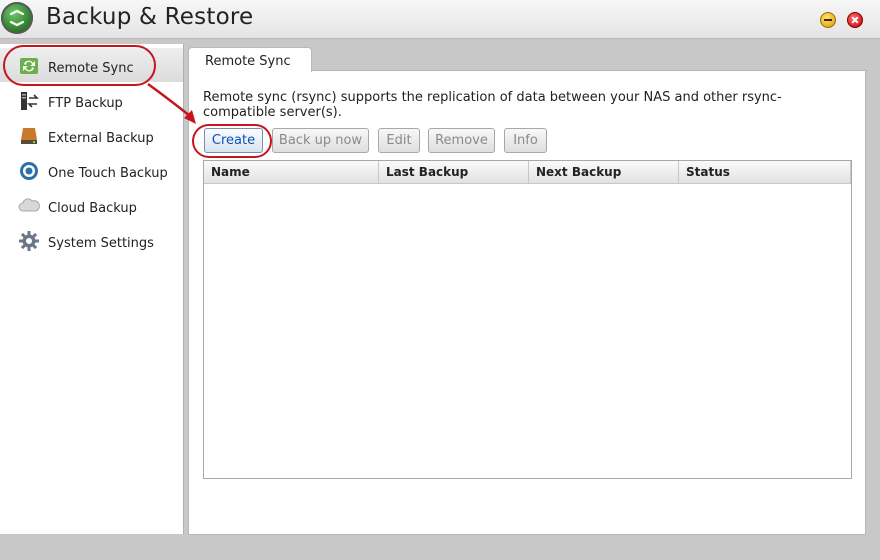 The width and height of the screenshot is (880, 560). I want to click on back-up-now-button: Back up now, so click(320, 140).